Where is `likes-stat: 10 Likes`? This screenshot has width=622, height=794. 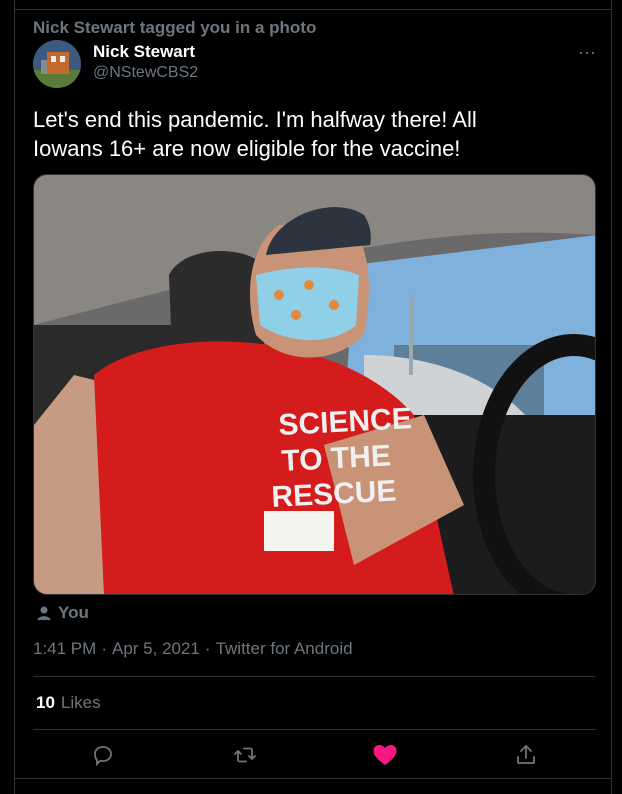 likes-stat: 10 Likes is located at coordinates (68, 703).